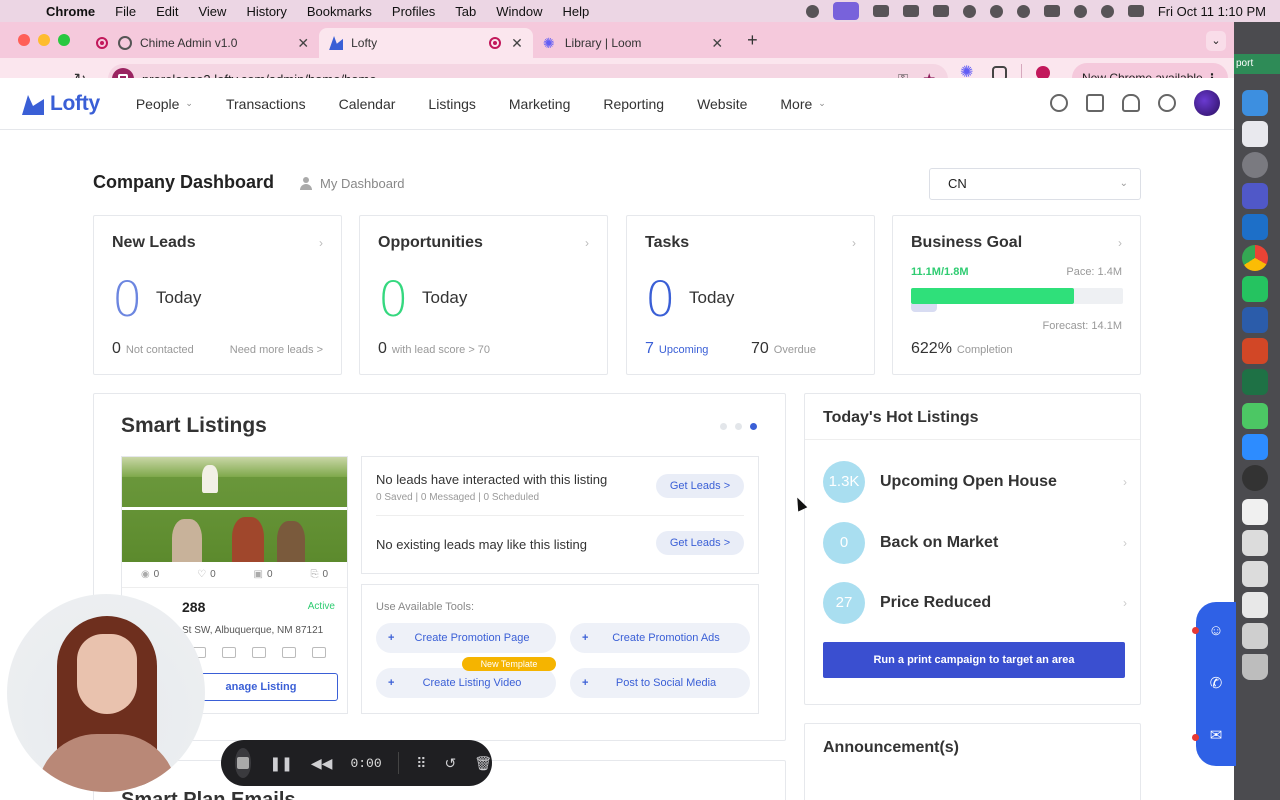 The width and height of the screenshot is (1280, 800). I want to click on zoom-icon, so click(1255, 447).